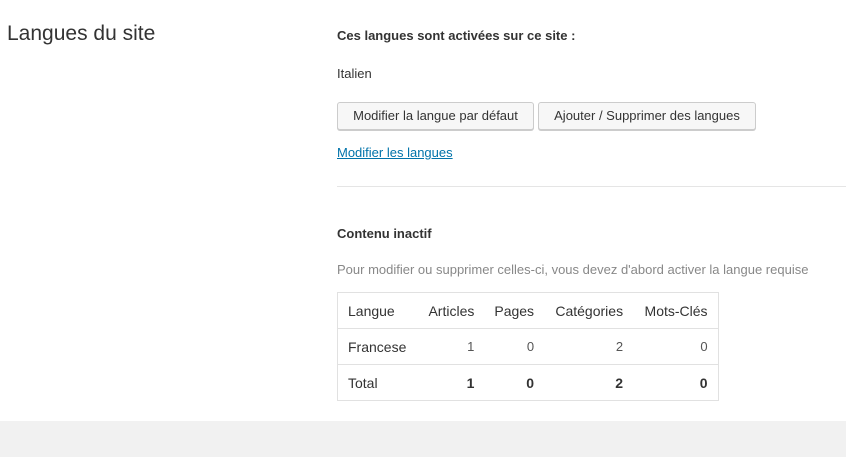 The width and height of the screenshot is (846, 457). I want to click on table-total-row: Total 1 0 2 0, so click(528, 383).